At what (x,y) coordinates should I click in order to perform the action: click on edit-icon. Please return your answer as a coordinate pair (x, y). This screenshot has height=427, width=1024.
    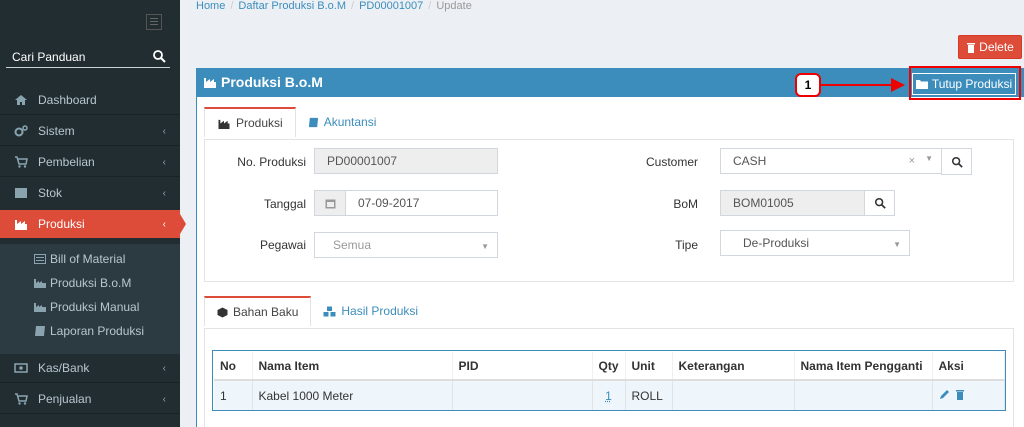
    Looking at the image, I should click on (944, 396).